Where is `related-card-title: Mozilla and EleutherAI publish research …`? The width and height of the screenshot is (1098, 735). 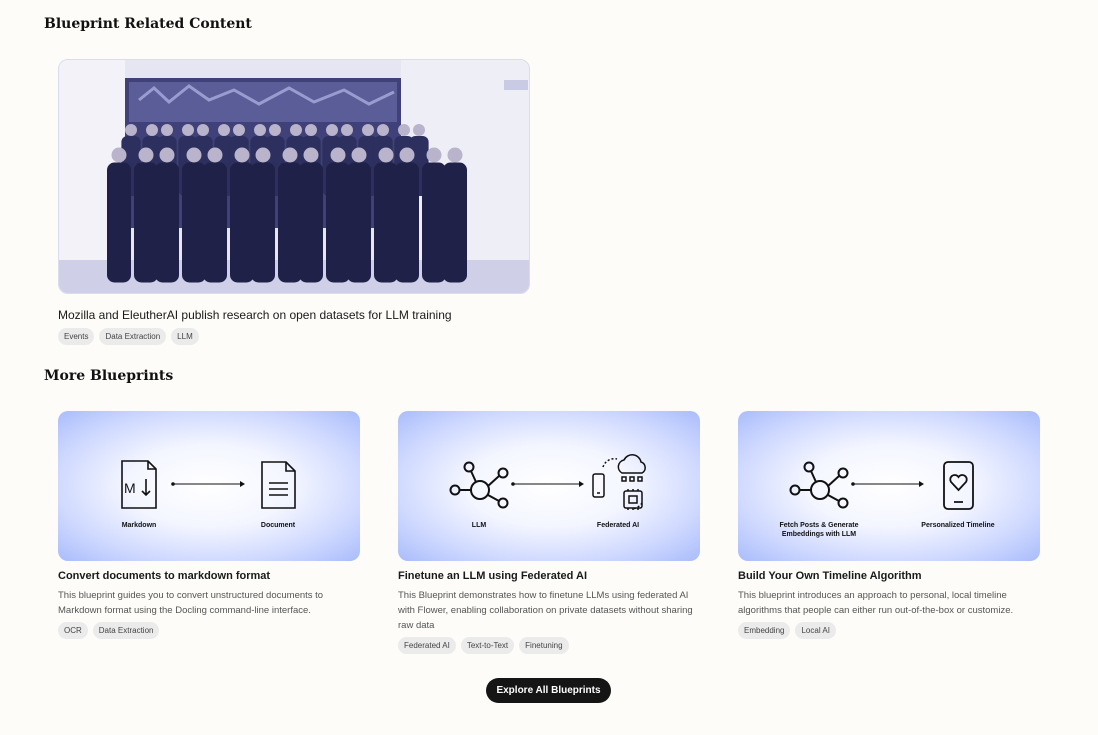 related-card-title: Mozilla and EleutherAI publish research … is located at coordinates (294, 315).